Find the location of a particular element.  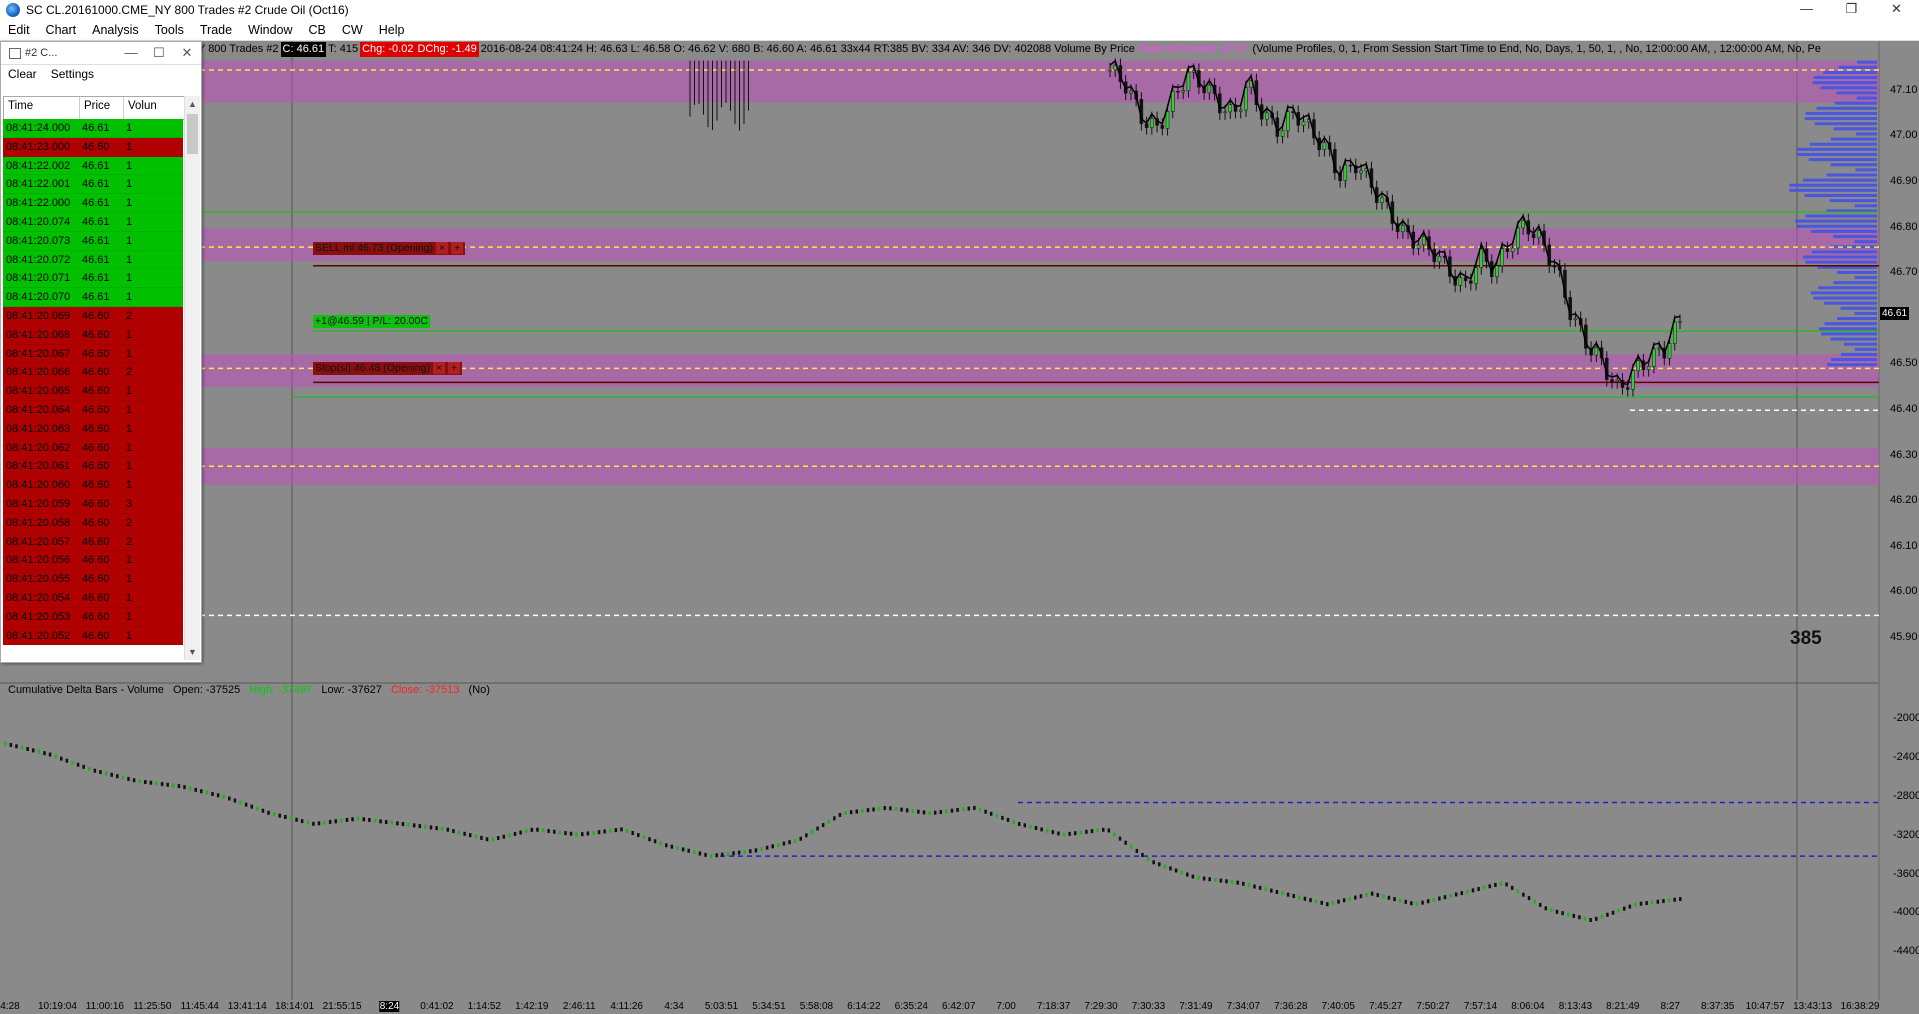

ts-settings-button: Settings is located at coordinates (72, 74).